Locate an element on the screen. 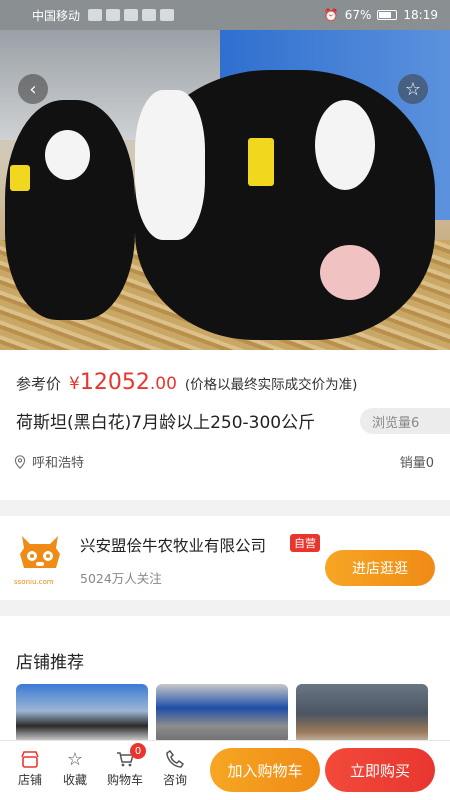 Image resolution: width=450 pixels, height=800 pixels. bottom-action-bar: 店铺 ☆ 收藏 0 购物车 咨询 加入购物车 立即购买 is located at coordinates (225, 770).